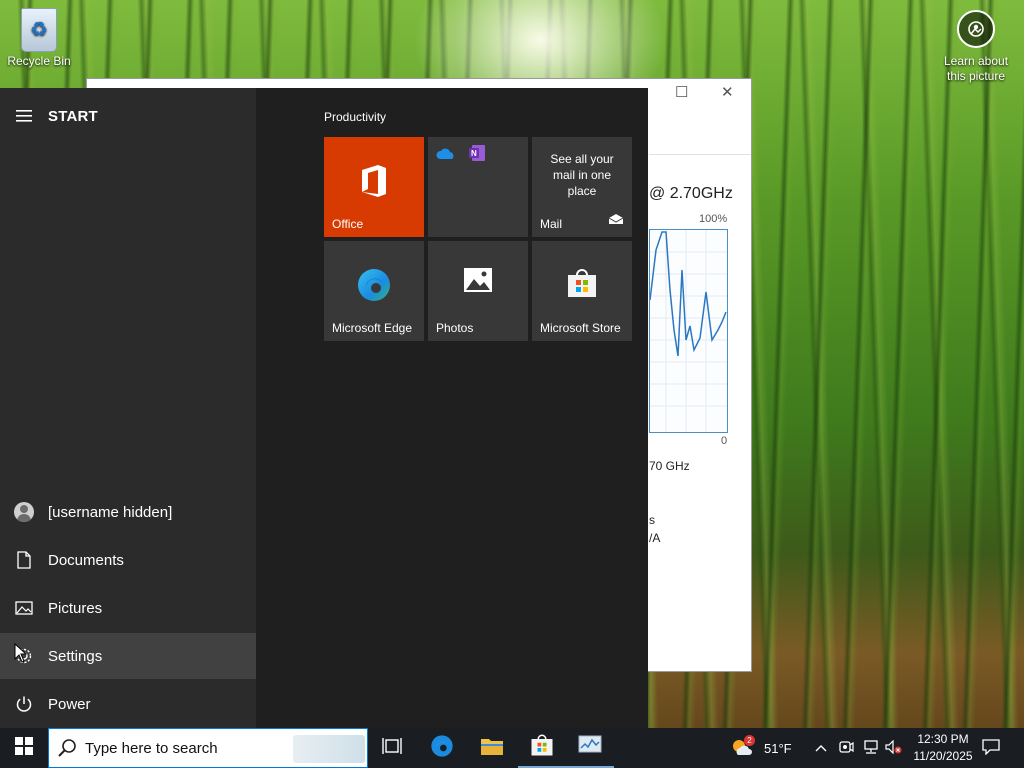  I want to click on graph-min-label: 0, so click(724, 441).